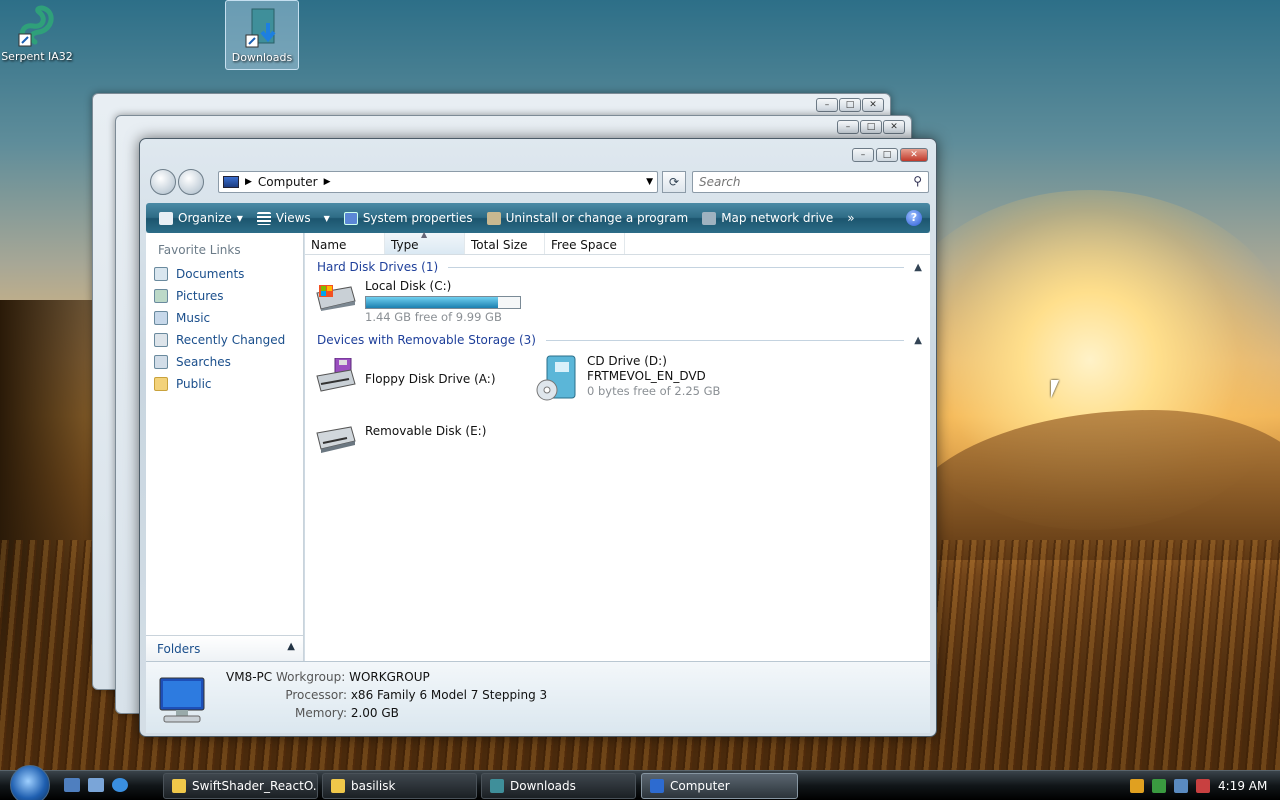 The image size is (1280, 800). What do you see at coordinates (449, 695) in the screenshot?
I see `processor-value: x86 Family 6 Model 7 Stepping 3` at bounding box center [449, 695].